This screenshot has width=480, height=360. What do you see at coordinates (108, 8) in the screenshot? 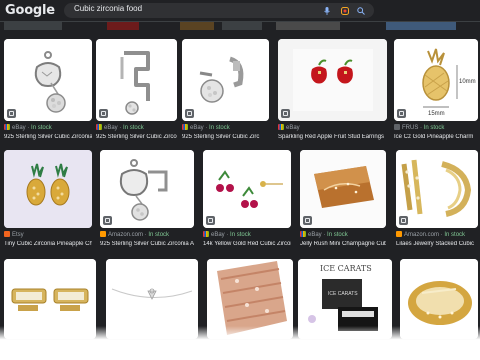
I see `search-query: Cubic zirconia food` at bounding box center [108, 8].